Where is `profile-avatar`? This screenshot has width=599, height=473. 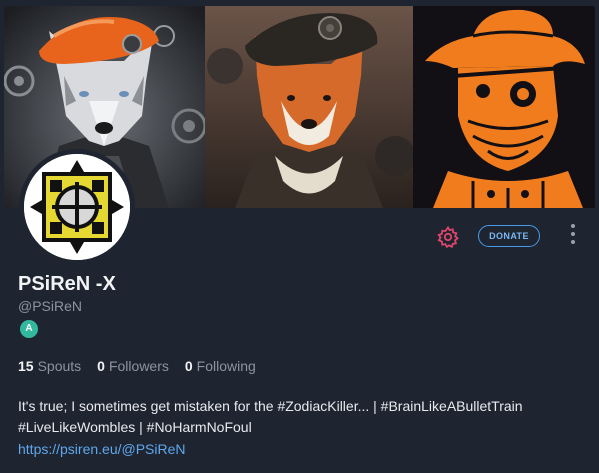 profile-avatar is located at coordinates (77, 207).